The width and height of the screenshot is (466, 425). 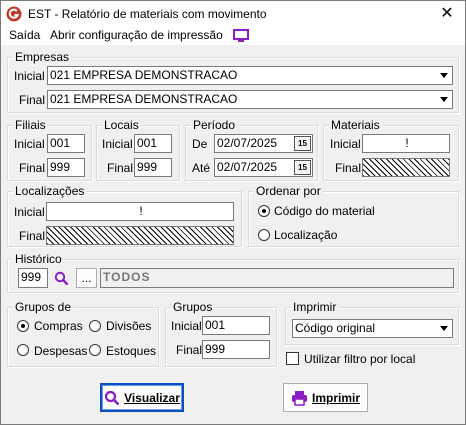 I want to click on grupos-despesas-label: Despesas, so click(x=60, y=351).